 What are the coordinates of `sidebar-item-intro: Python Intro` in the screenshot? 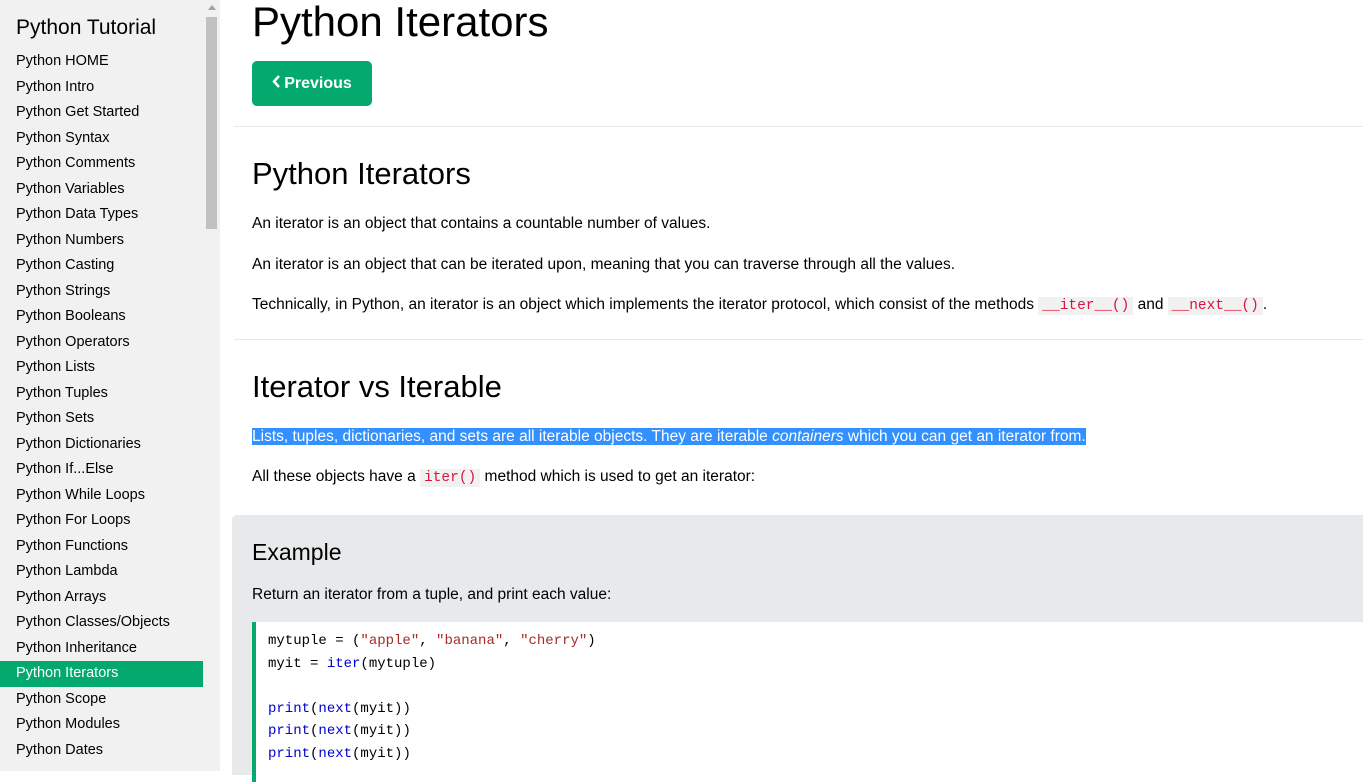 It's located at (101, 88).